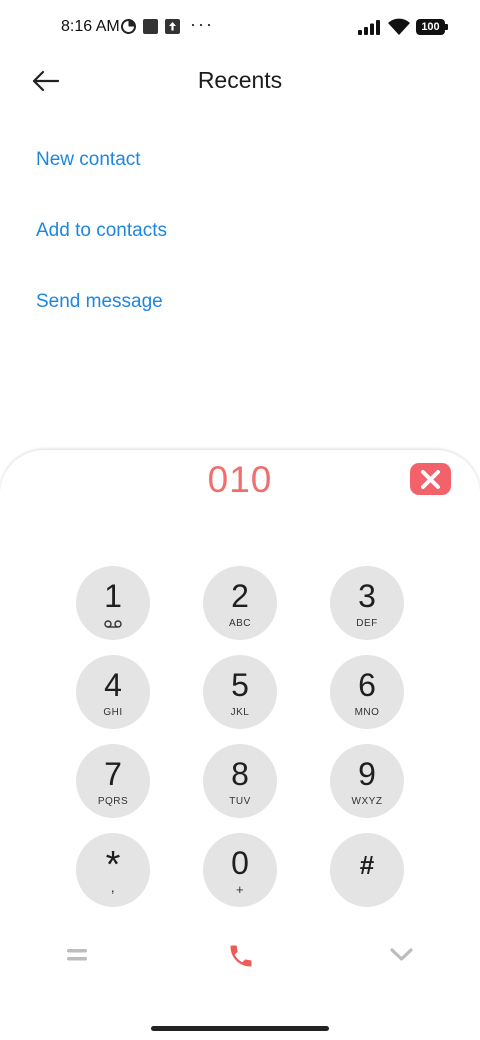  Describe the element at coordinates (88, 160) in the screenshot. I see `new-contact-link: New contact` at that location.